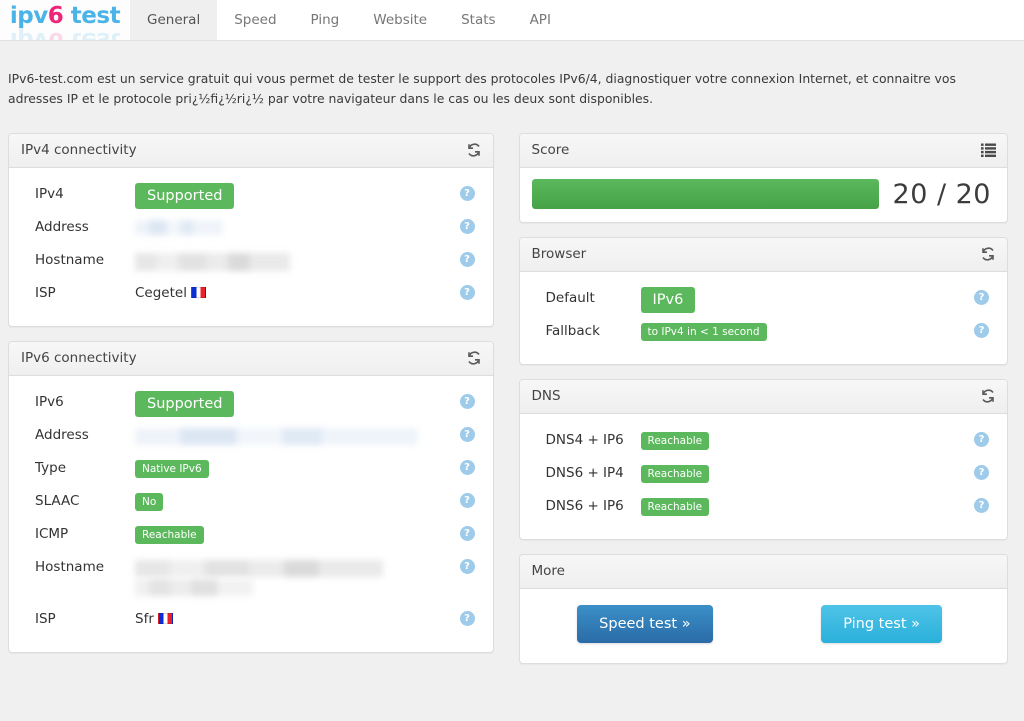  Describe the element at coordinates (185, 404) in the screenshot. I see `status-badge-ipv6: Supported` at that location.